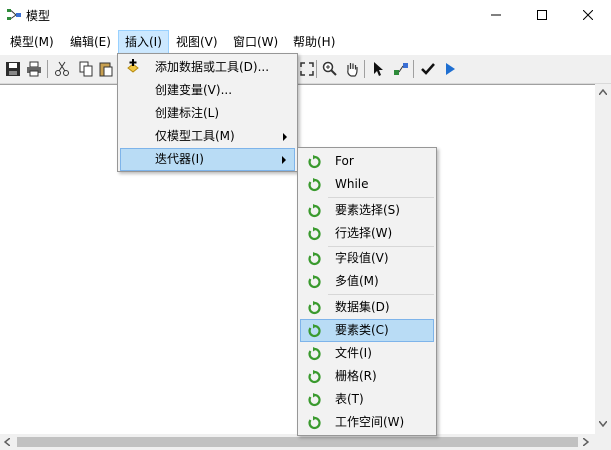 Image resolution: width=611 pixels, height=450 pixels. Describe the element at coordinates (255, 42) in the screenshot. I see `menu-window: 窗口(W)` at that location.